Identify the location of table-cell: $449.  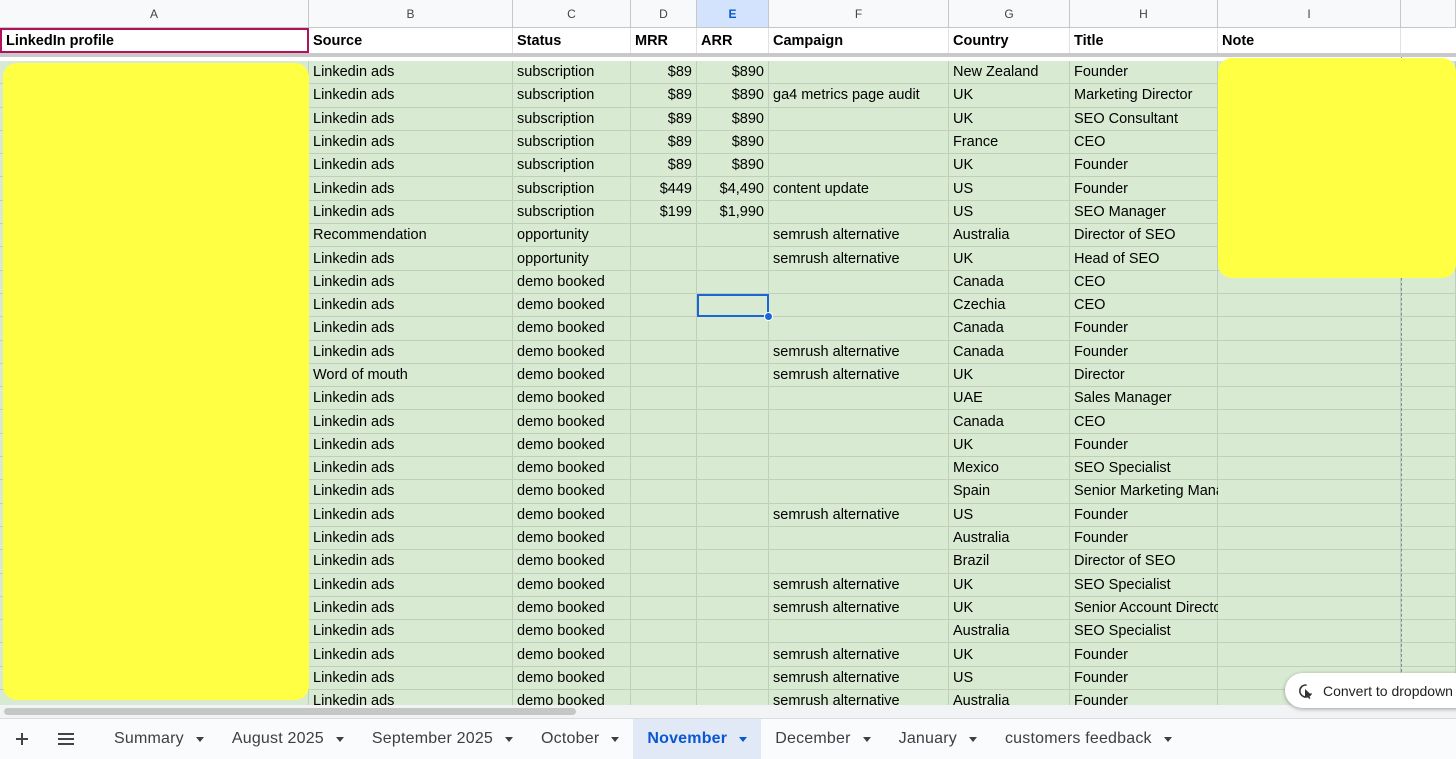
(664, 189).